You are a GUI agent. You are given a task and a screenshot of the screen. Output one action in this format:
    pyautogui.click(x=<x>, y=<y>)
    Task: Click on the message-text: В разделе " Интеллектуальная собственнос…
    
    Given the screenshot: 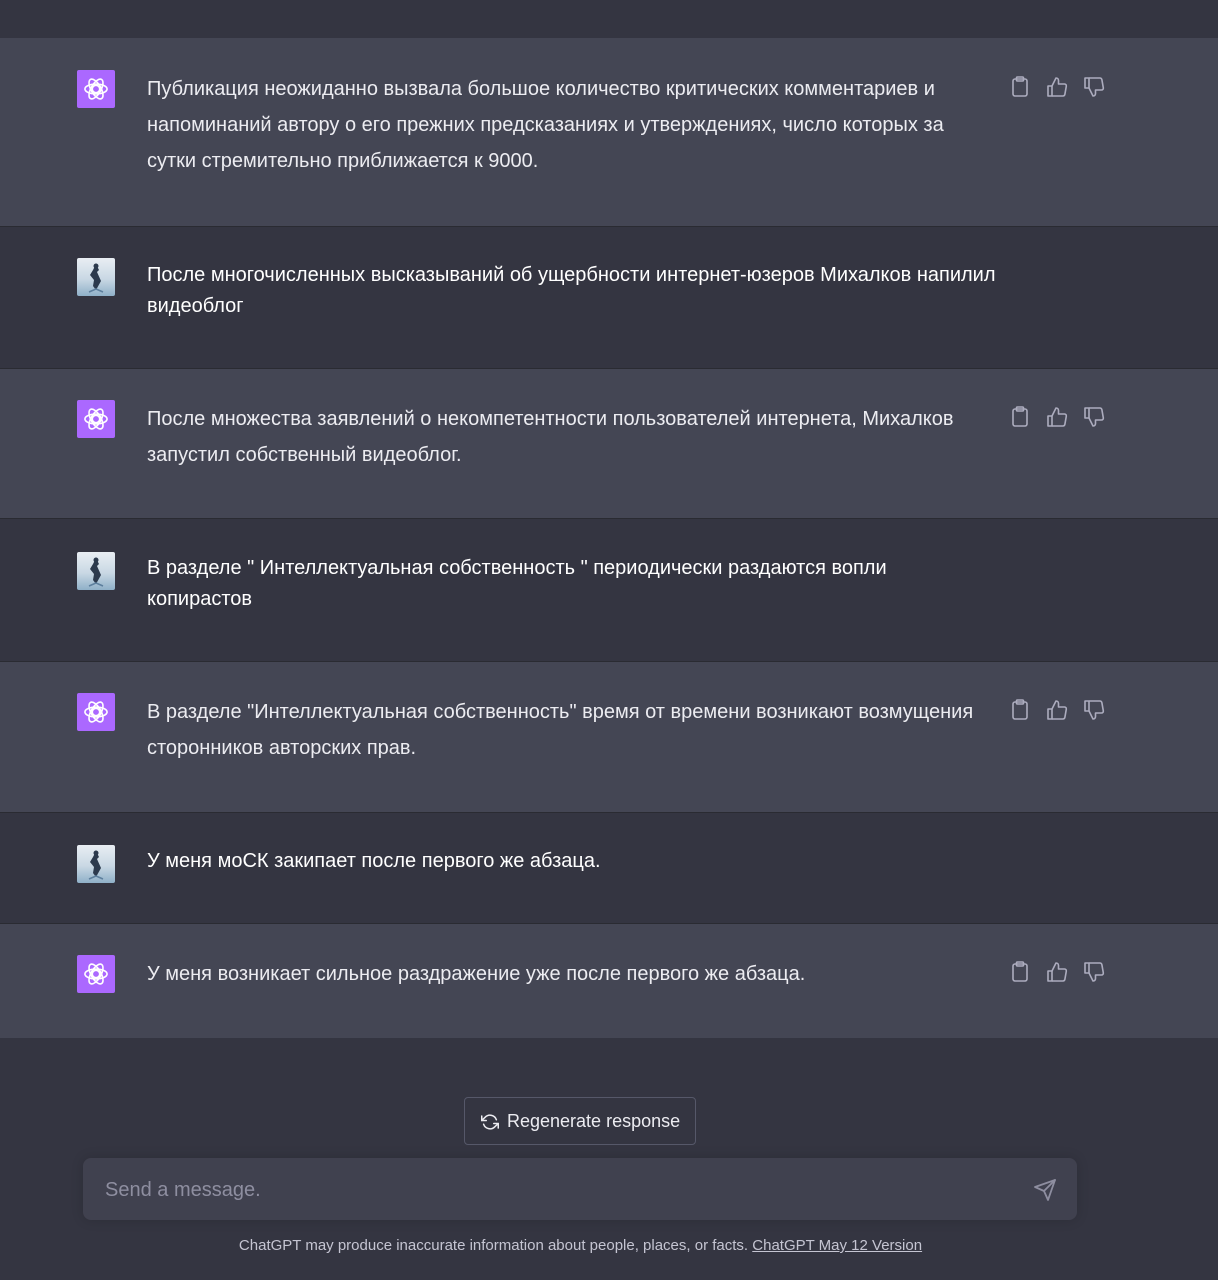 What is the action you would take?
    pyautogui.click(x=517, y=583)
    